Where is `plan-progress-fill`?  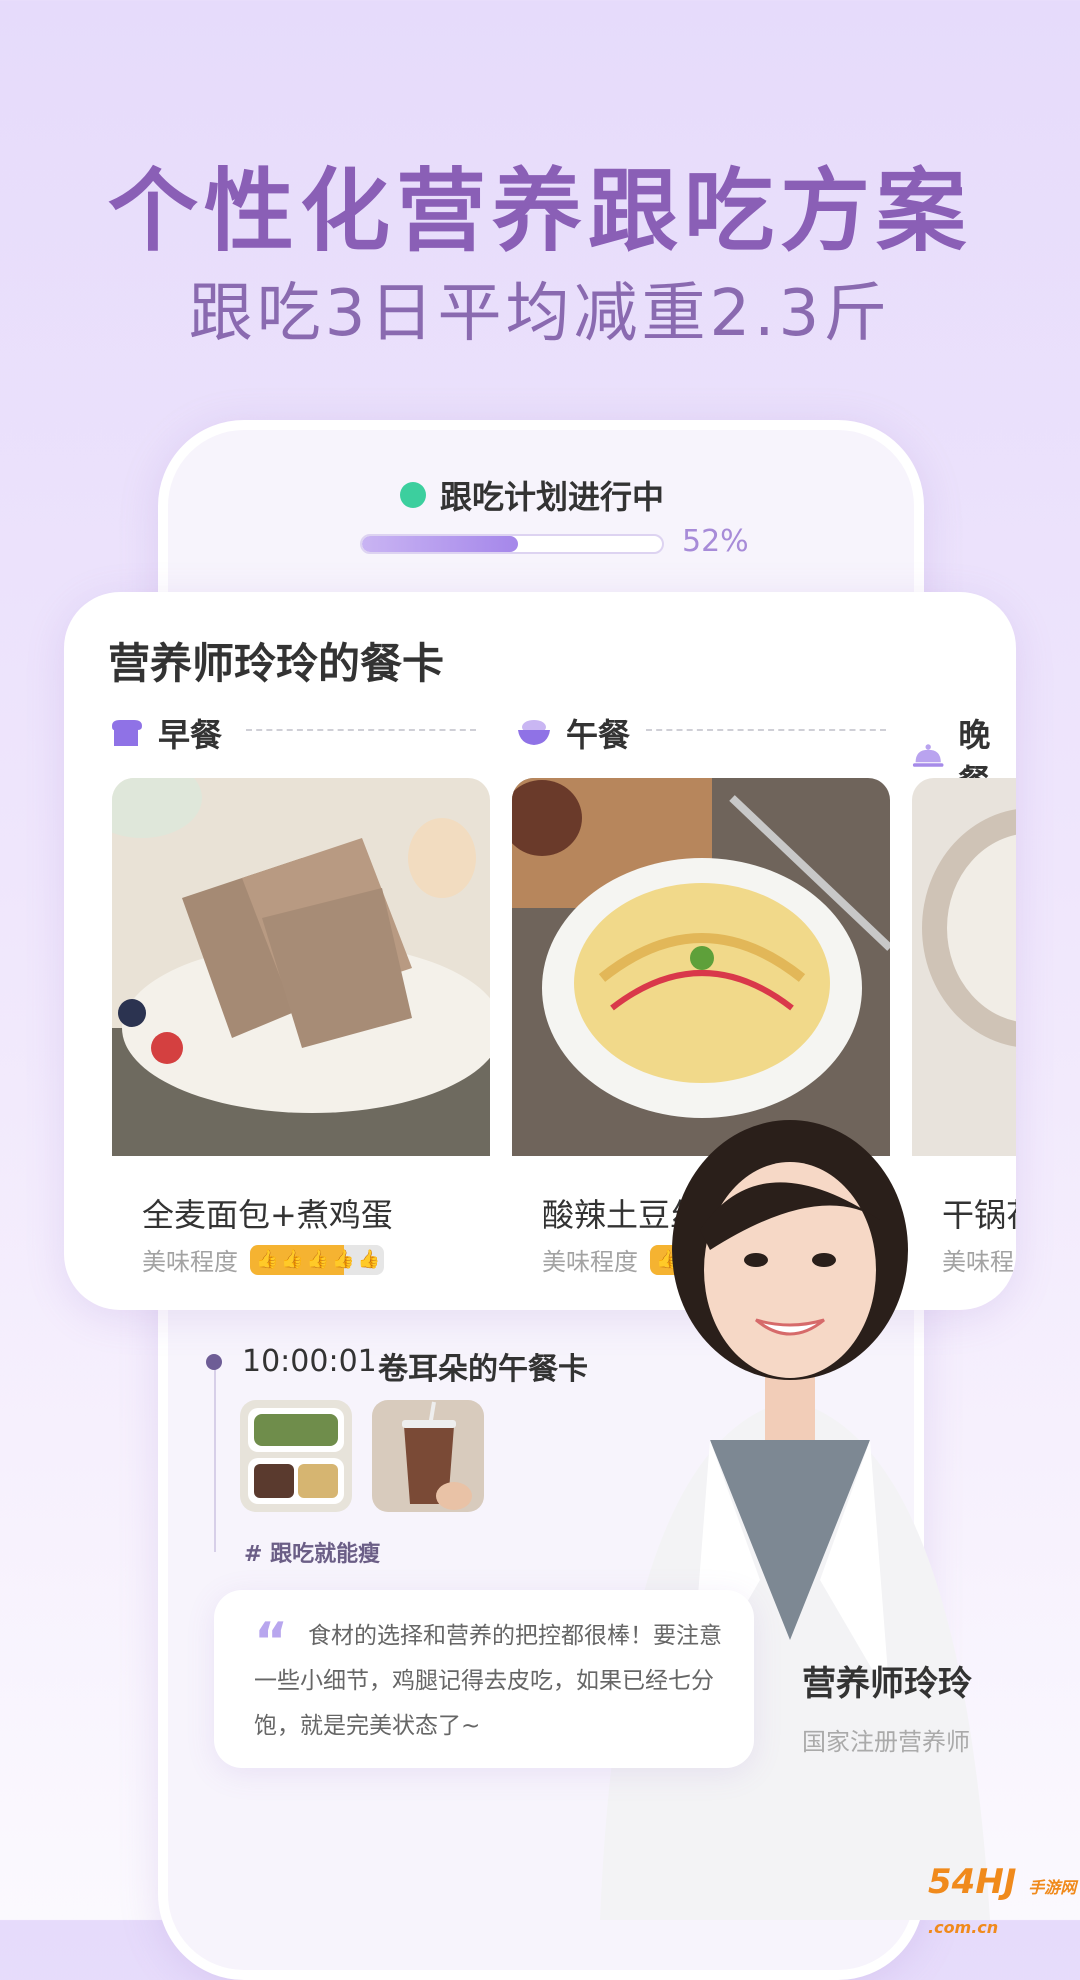
plan-progress-fill is located at coordinates (440, 544).